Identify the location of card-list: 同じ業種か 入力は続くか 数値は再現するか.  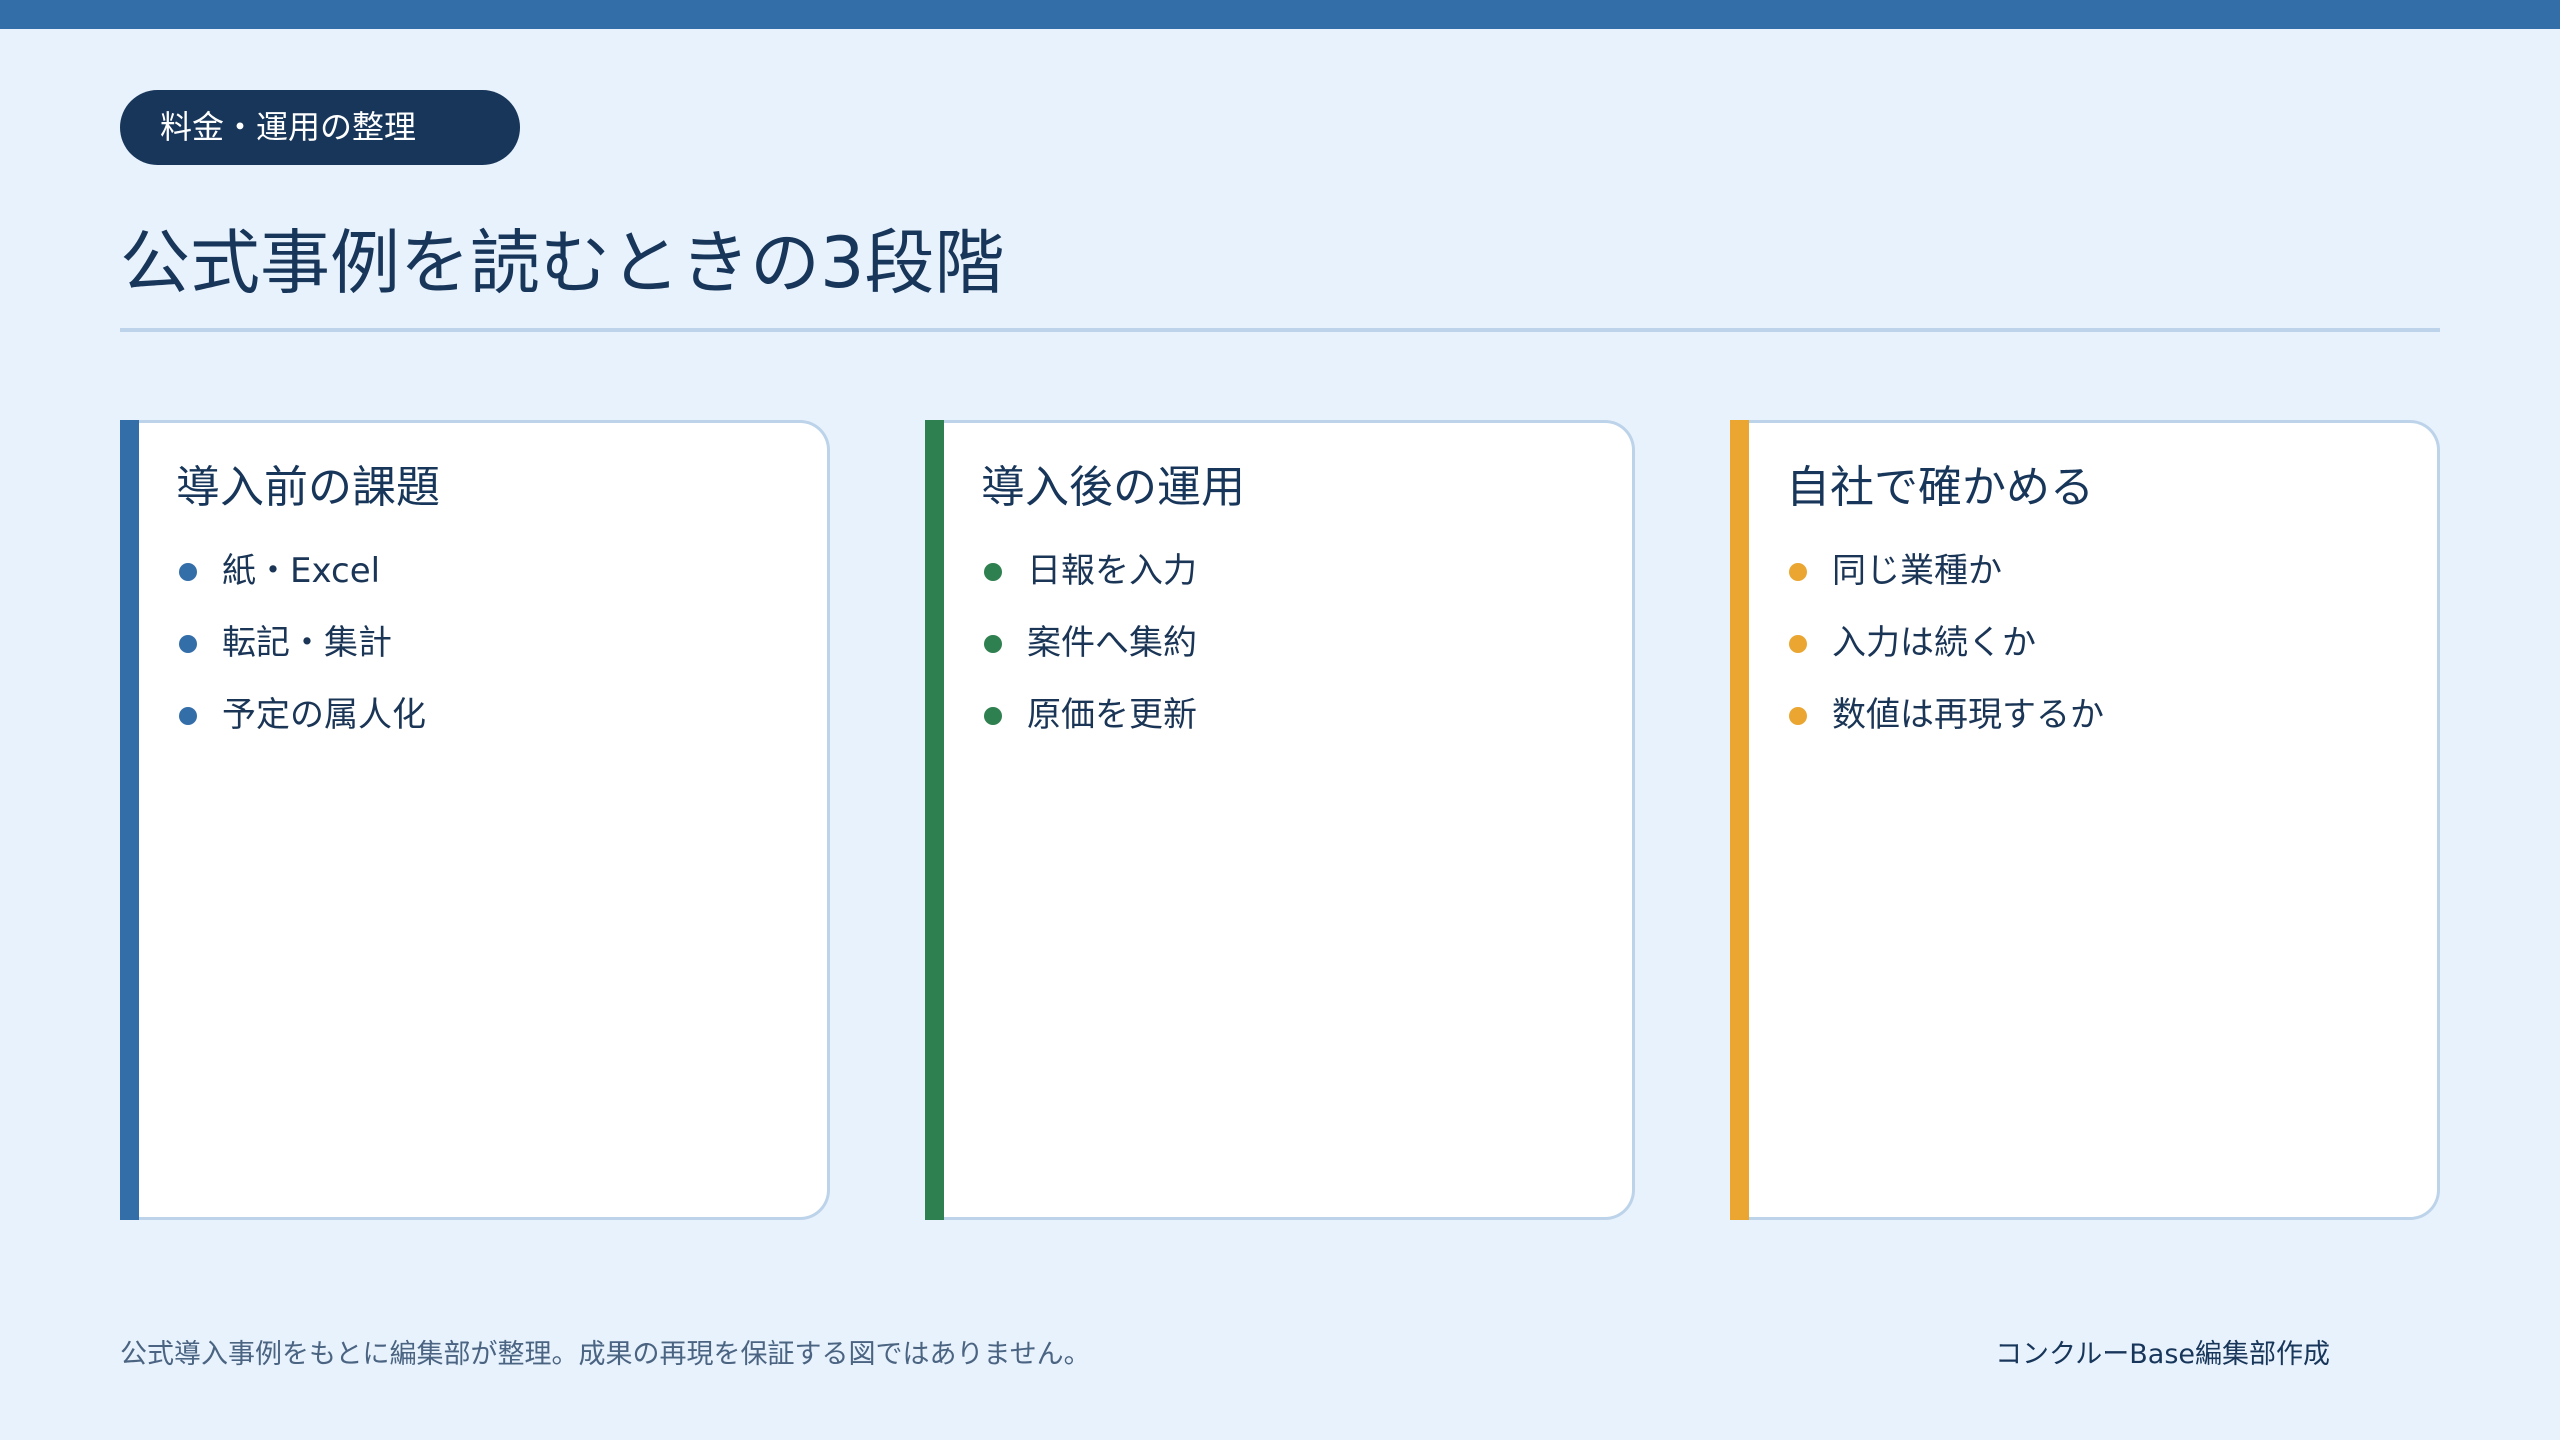
(1945, 643).